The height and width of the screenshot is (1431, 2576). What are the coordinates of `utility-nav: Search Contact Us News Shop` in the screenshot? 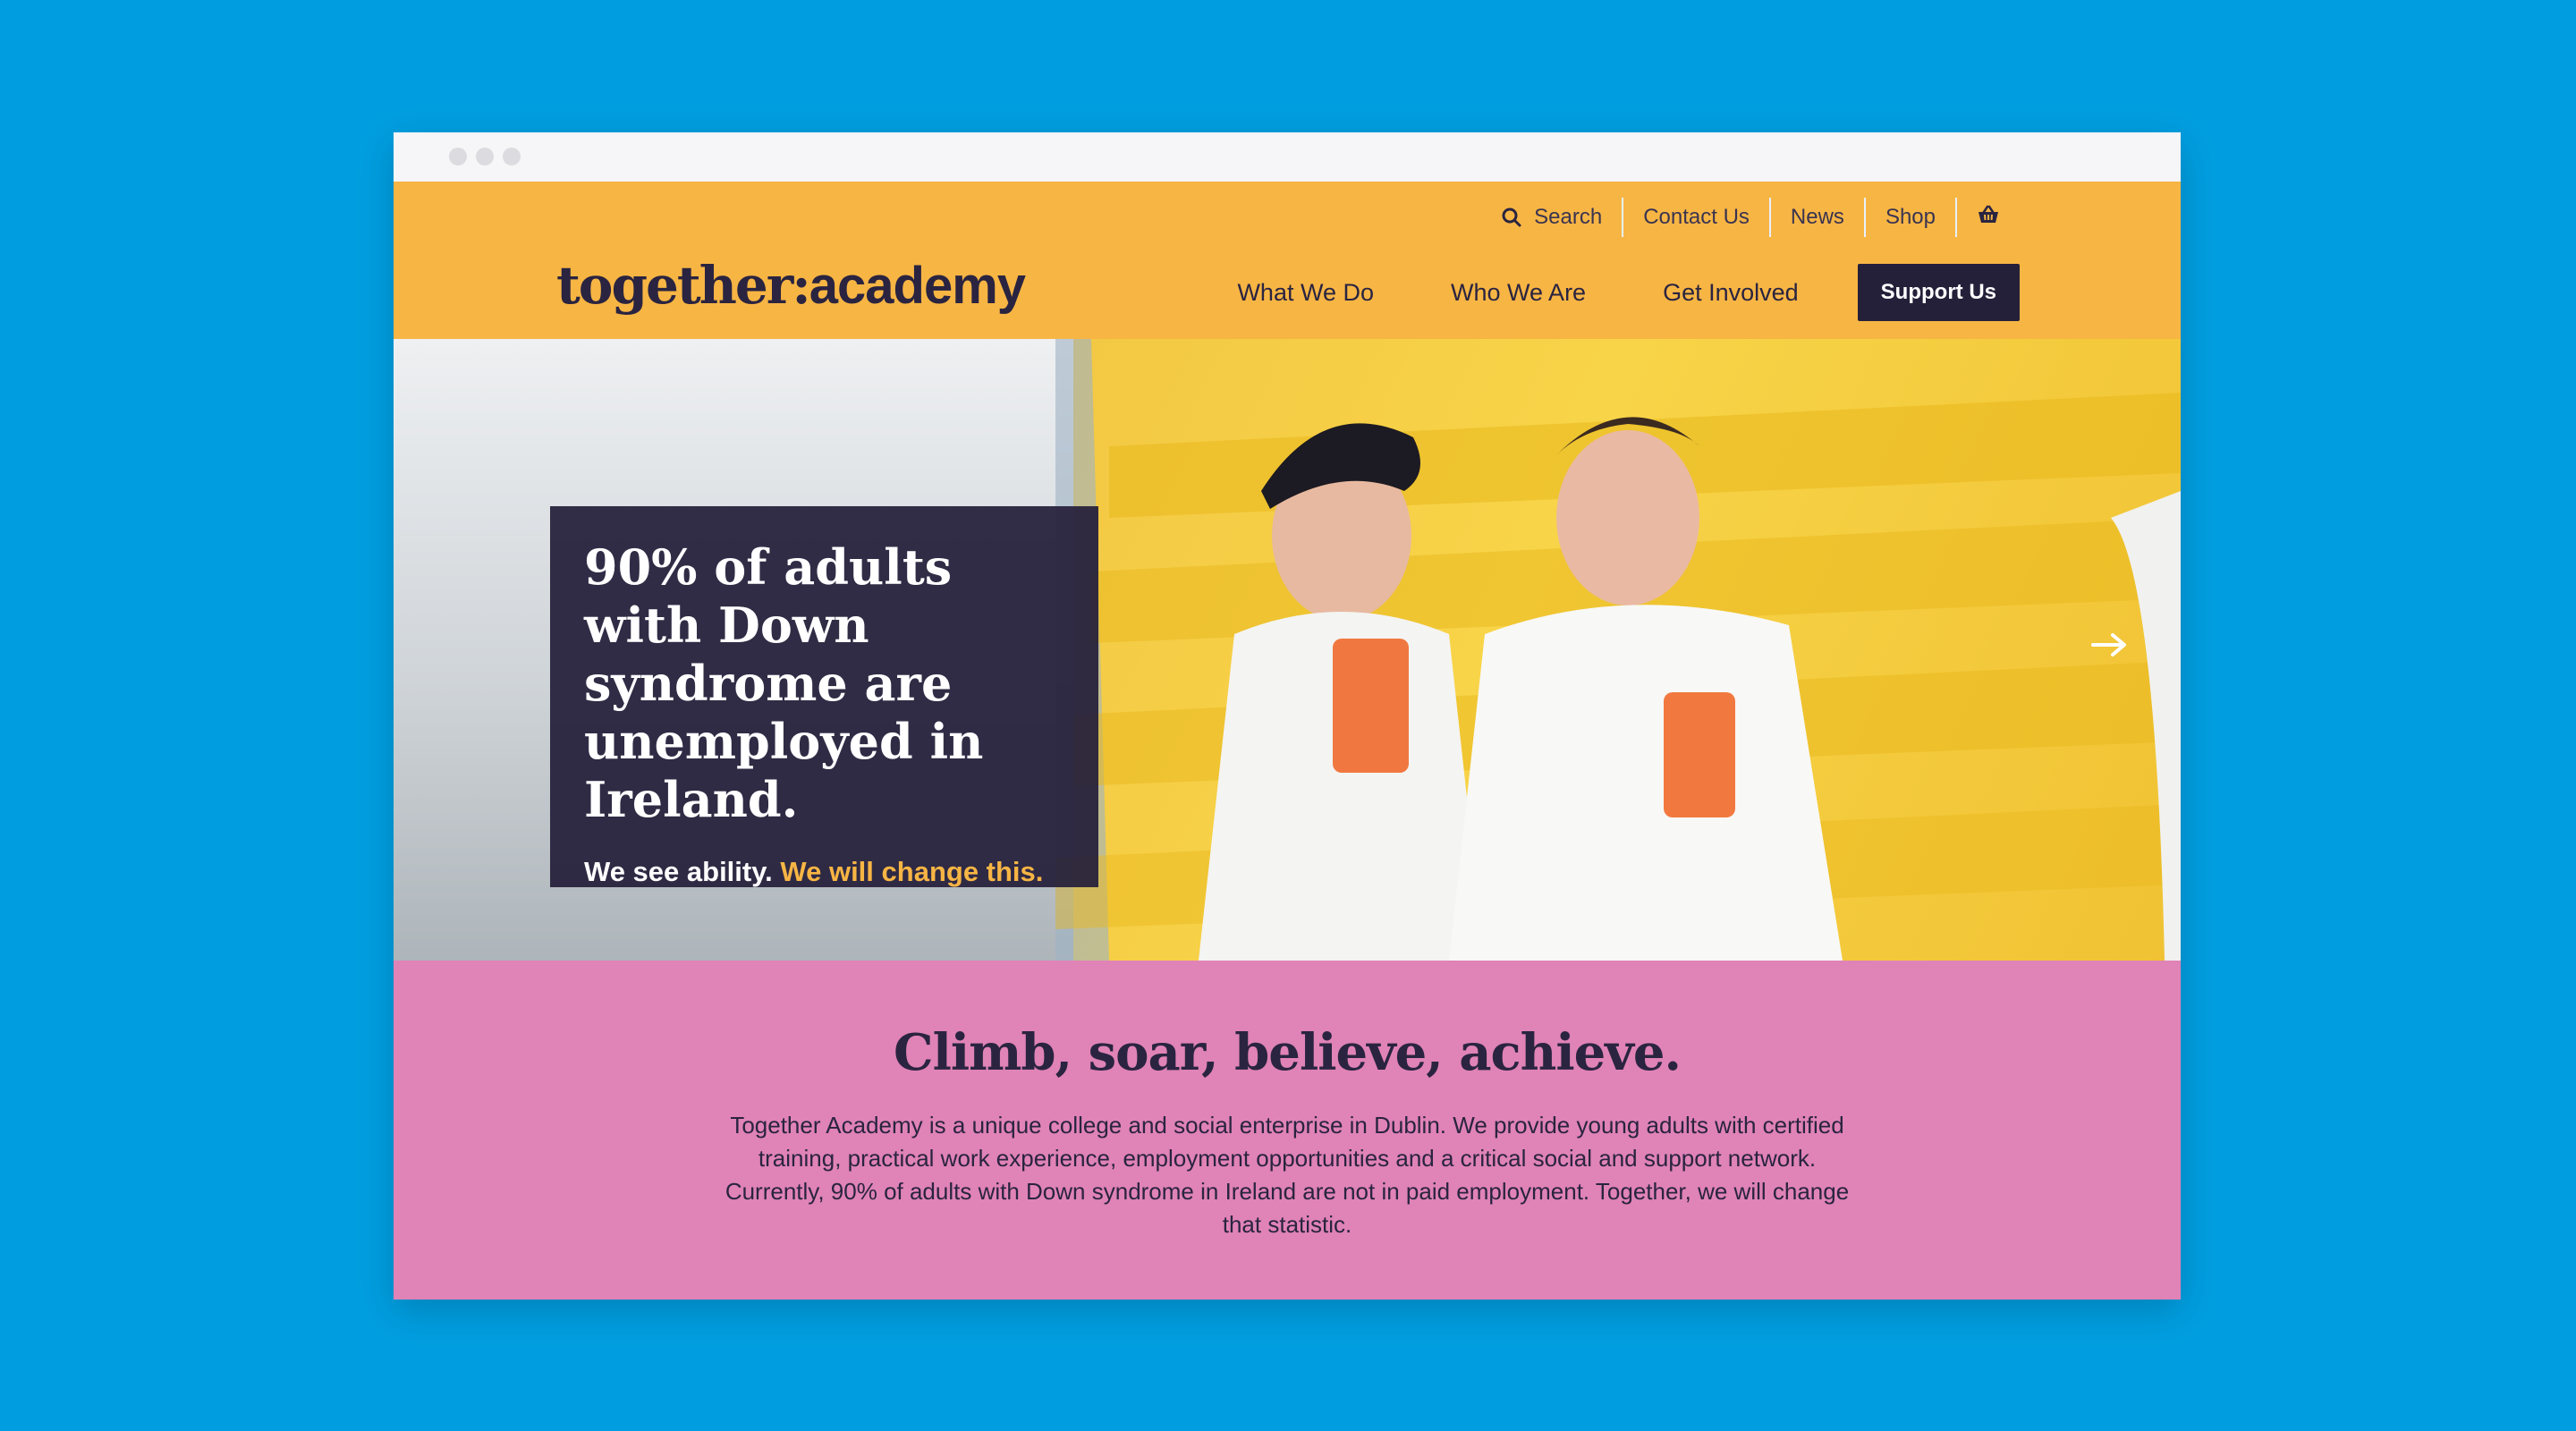 It's located at (1751, 218).